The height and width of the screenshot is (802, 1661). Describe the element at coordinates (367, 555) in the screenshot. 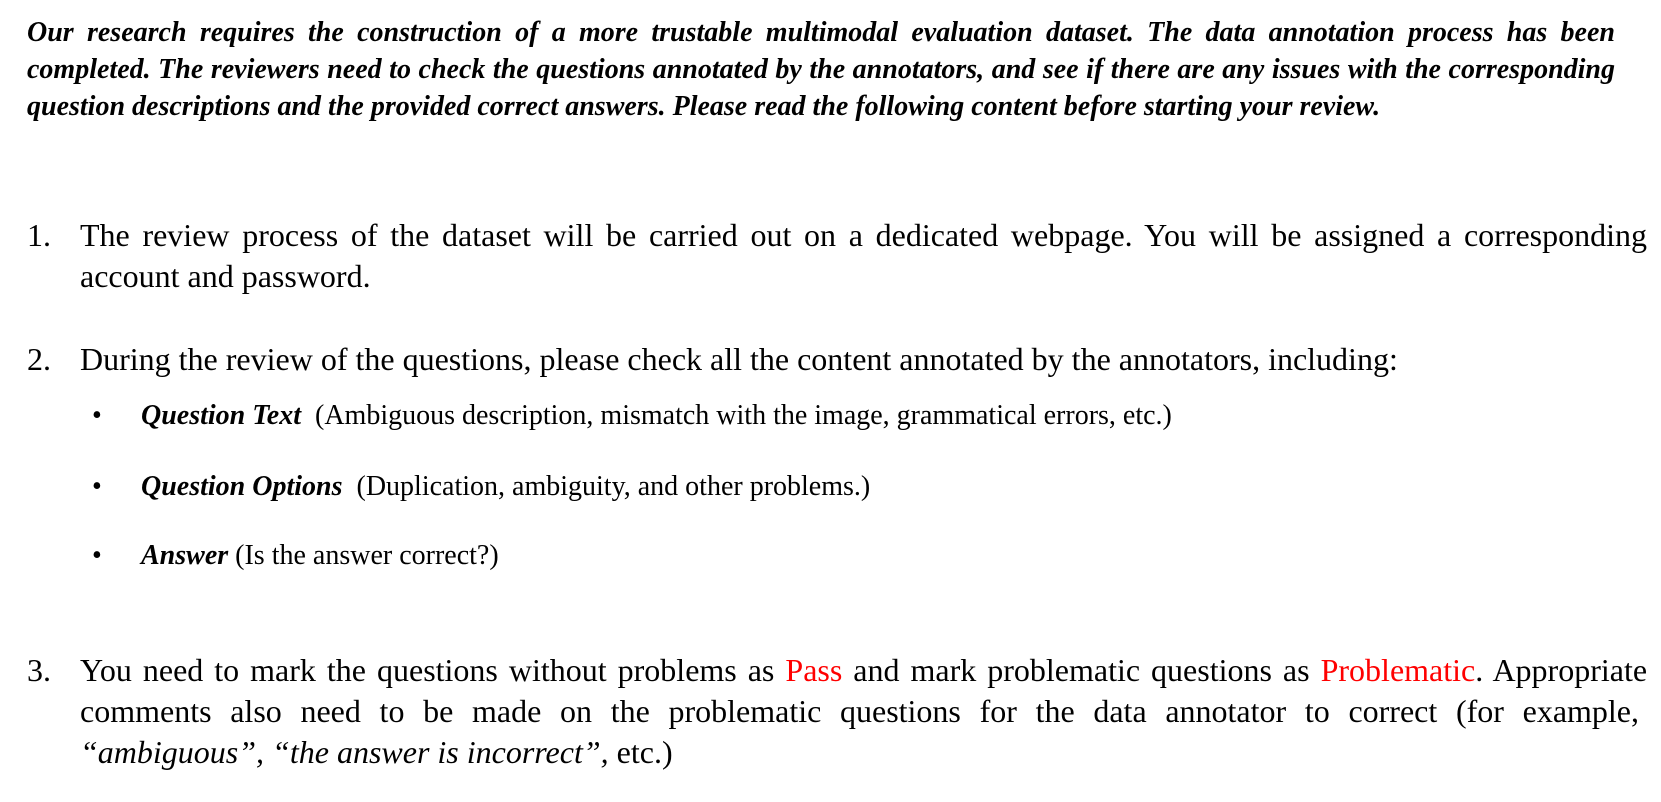

I see `bullet-description: (Is the answer correct?)` at that location.